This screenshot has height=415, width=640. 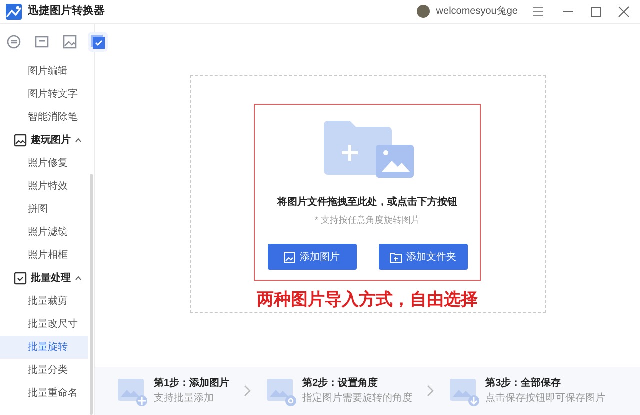 What do you see at coordinates (44, 94) in the screenshot?
I see `sidebar-item: 图片转文字` at bounding box center [44, 94].